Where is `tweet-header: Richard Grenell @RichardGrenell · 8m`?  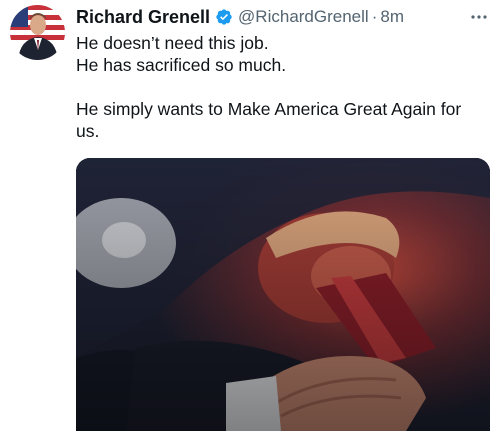 tweet-header: Richard Grenell @RichardGrenell · 8m is located at coordinates (240, 17).